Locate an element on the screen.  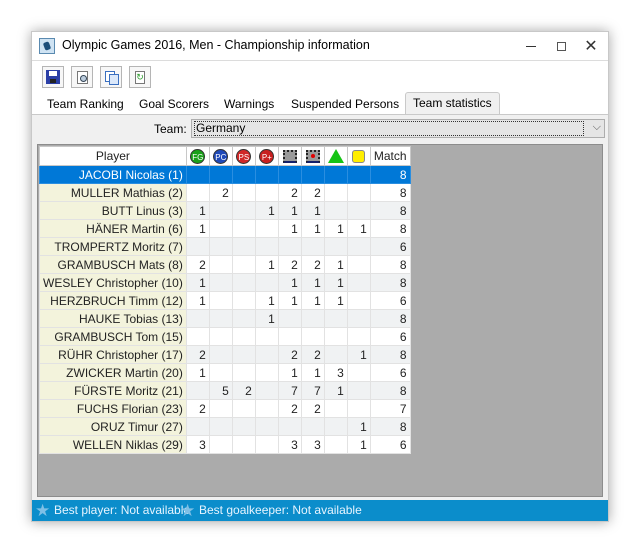
fg-cell: 1 is located at coordinates (197, 228).